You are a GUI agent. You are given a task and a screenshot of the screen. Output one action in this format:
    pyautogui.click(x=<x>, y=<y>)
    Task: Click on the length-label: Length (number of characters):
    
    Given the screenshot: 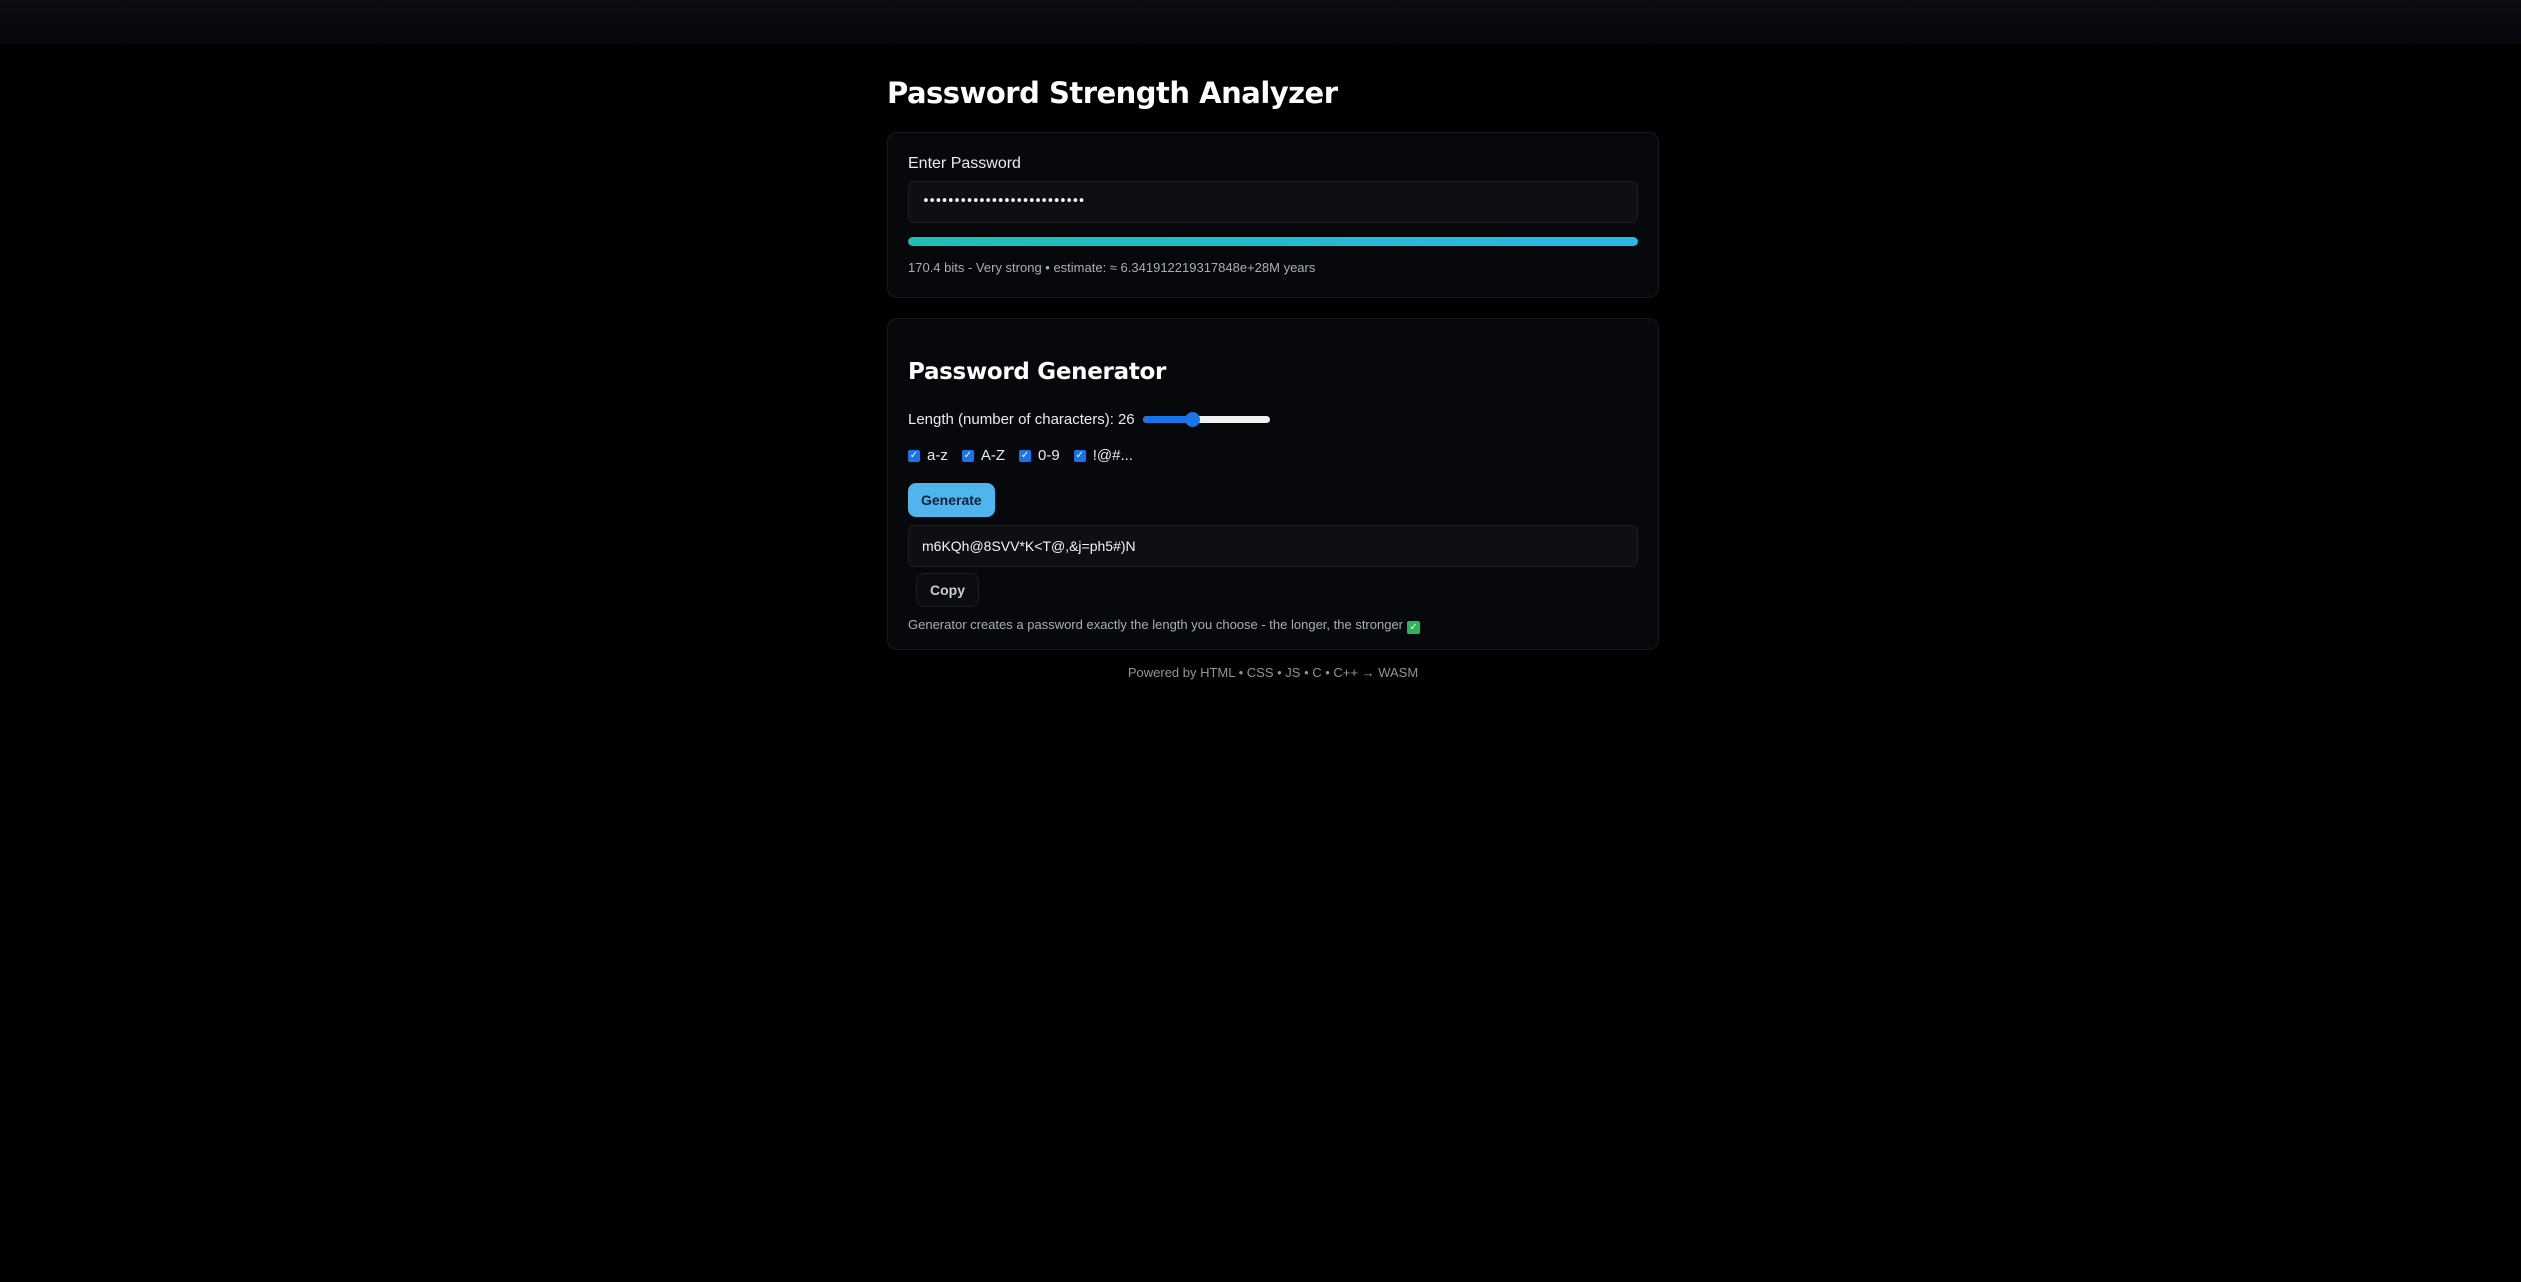 What is the action you would take?
    pyautogui.click(x=1011, y=419)
    